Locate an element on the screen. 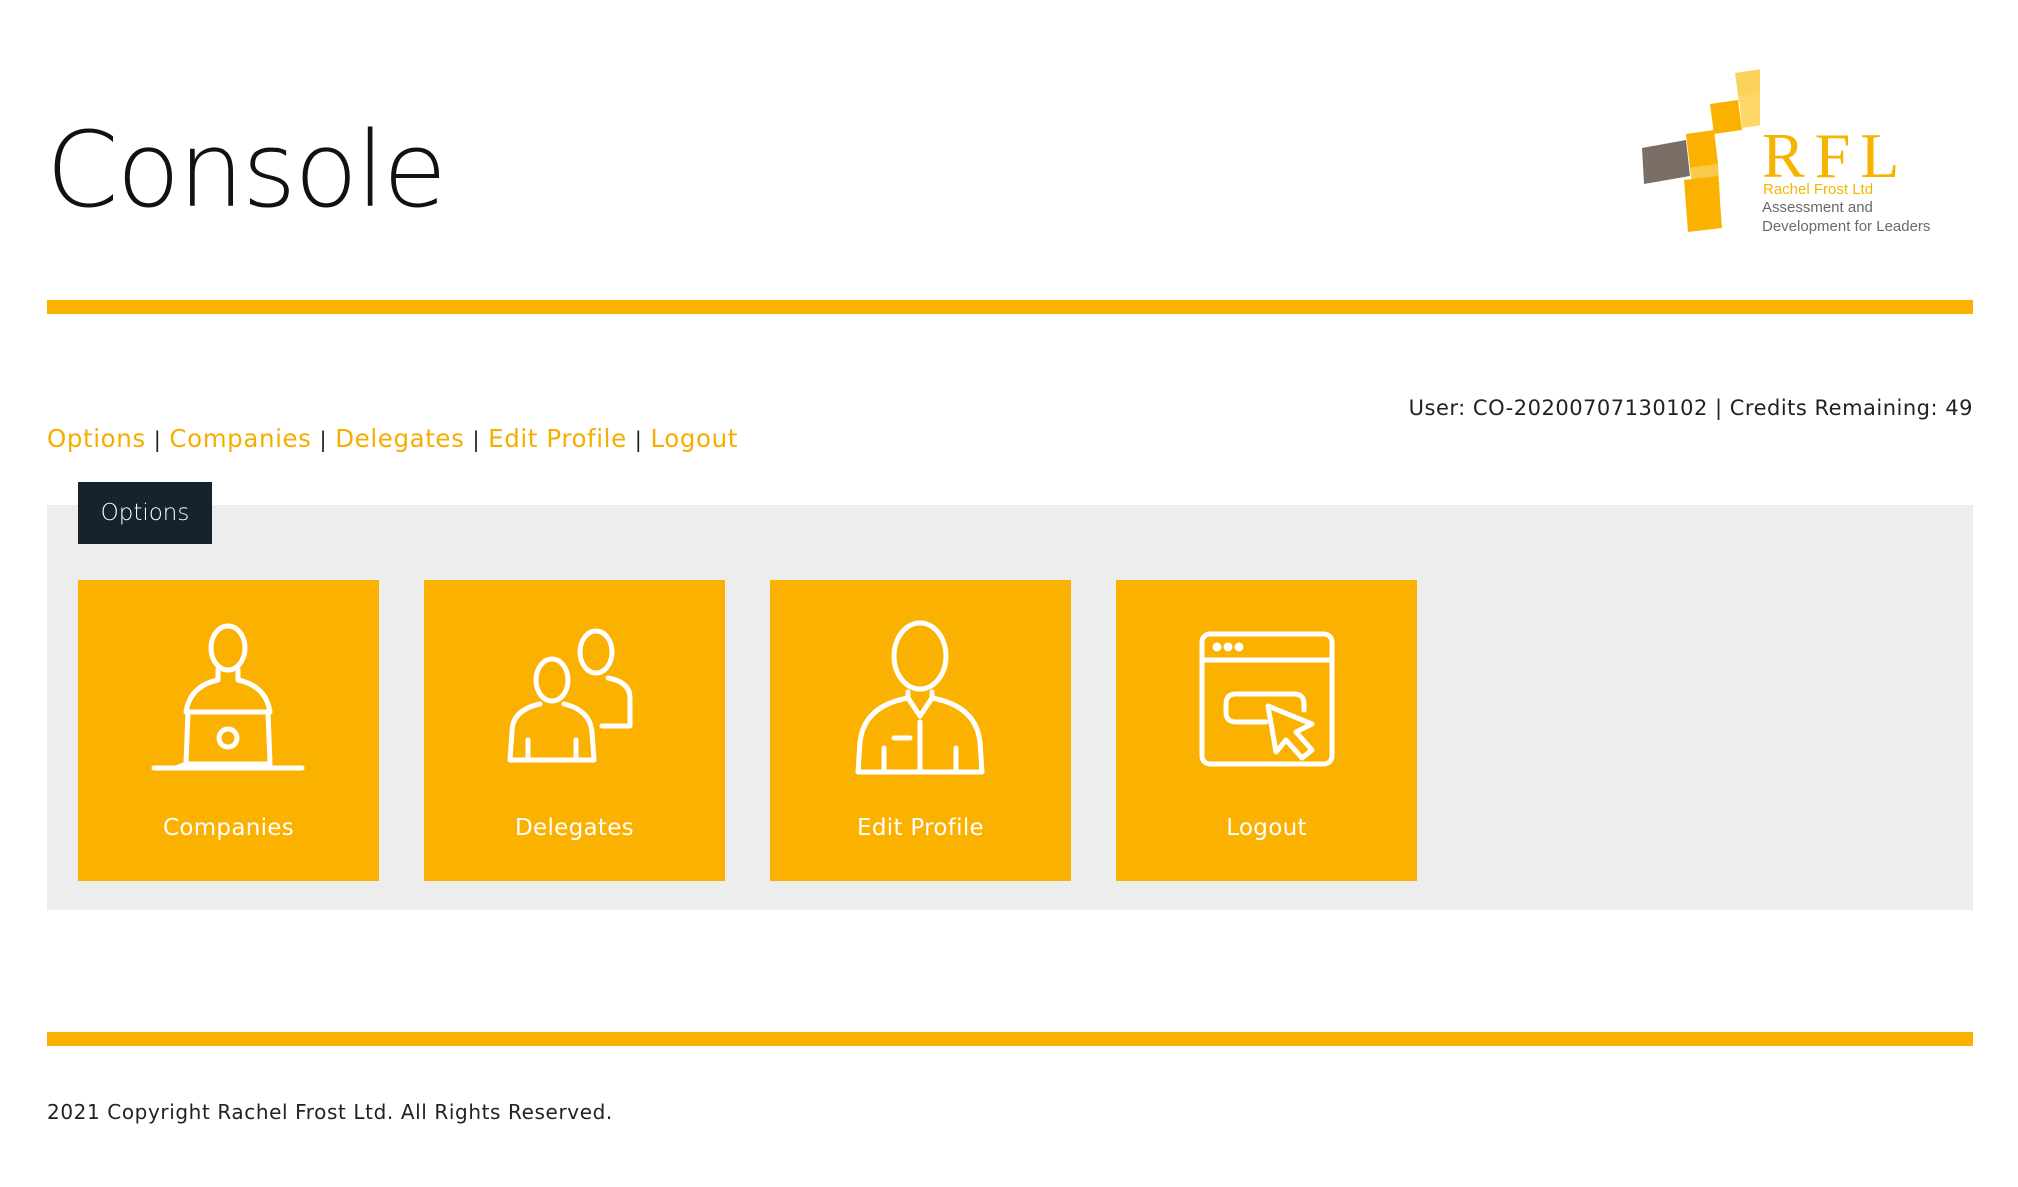  logo-letters: RFL is located at coordinates (1836, 155).